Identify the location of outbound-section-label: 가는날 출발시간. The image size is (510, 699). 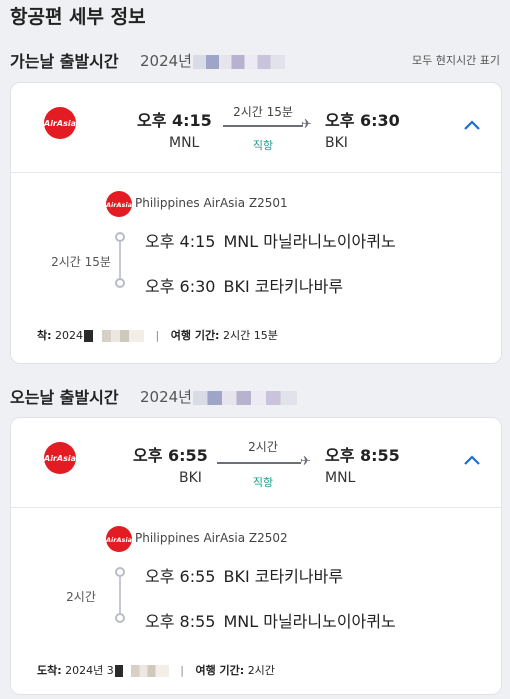
(64, 61).